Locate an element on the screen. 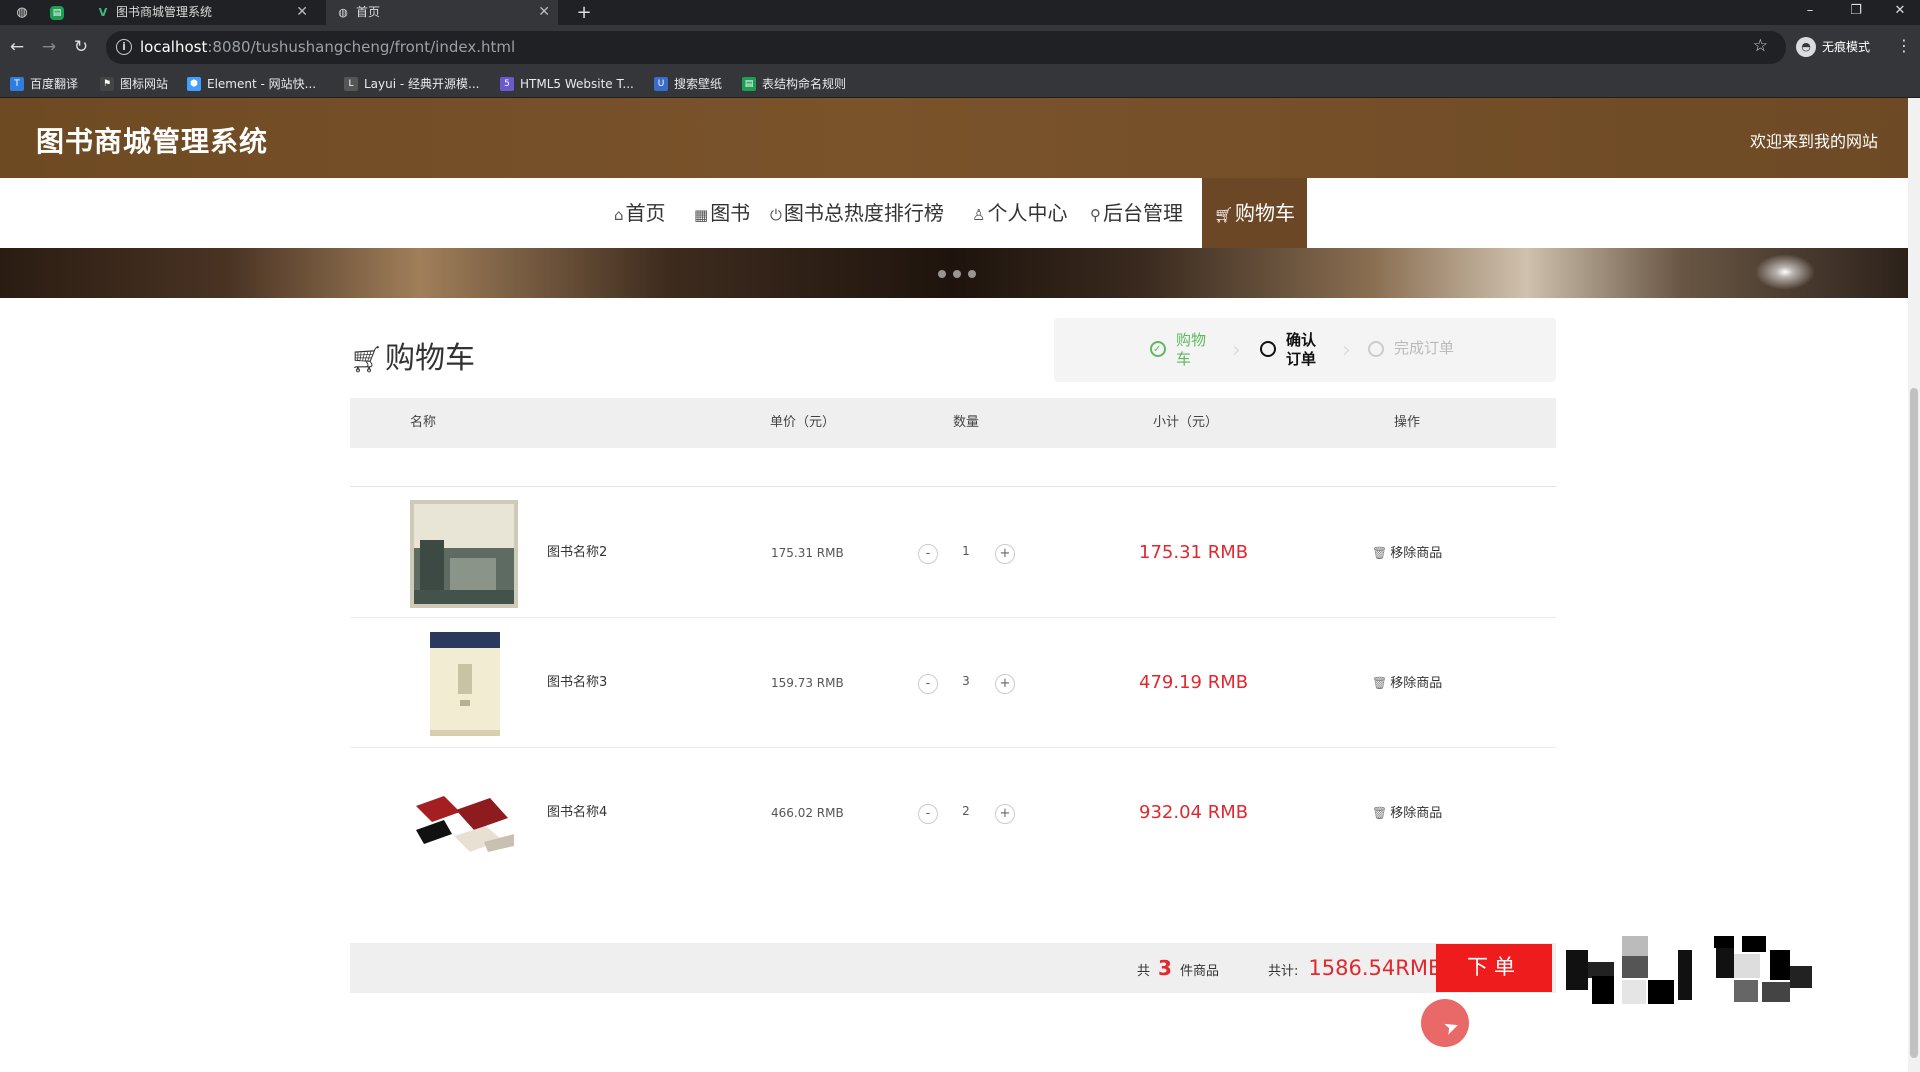 The width and height of the screenshot is (1920, 1072). translate-icon: T is located at coordinates (17, 84).